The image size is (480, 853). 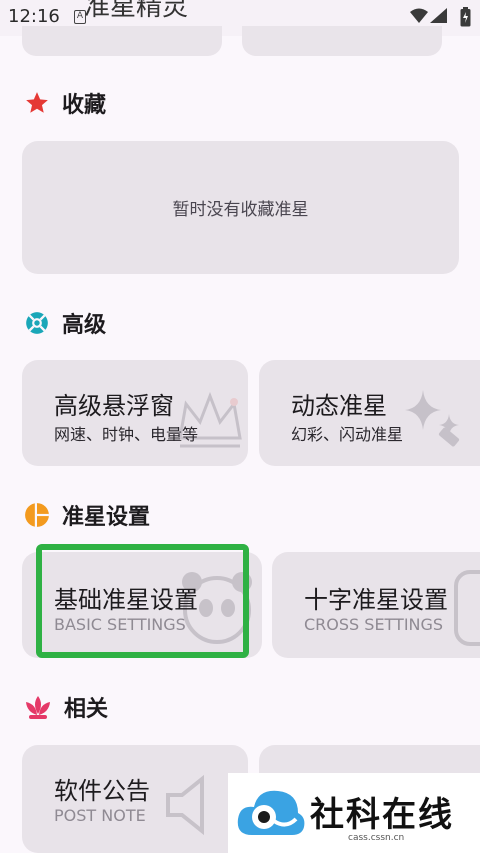 What do you see at coordinates (432, 418) in the screenshot?
I see `sparkle-icon` at bounding box center [432, 418].